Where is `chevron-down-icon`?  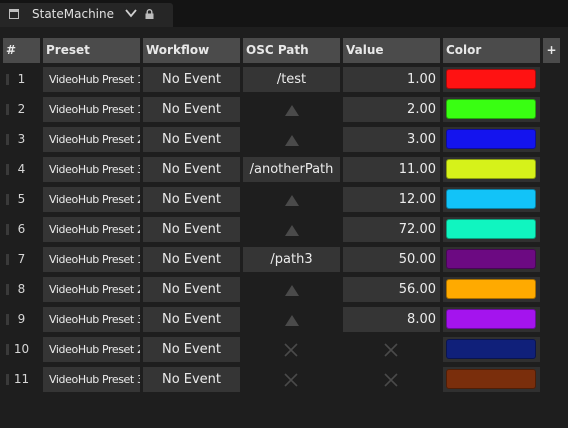
chevron-down-icon is located at coordinates (131, 13).